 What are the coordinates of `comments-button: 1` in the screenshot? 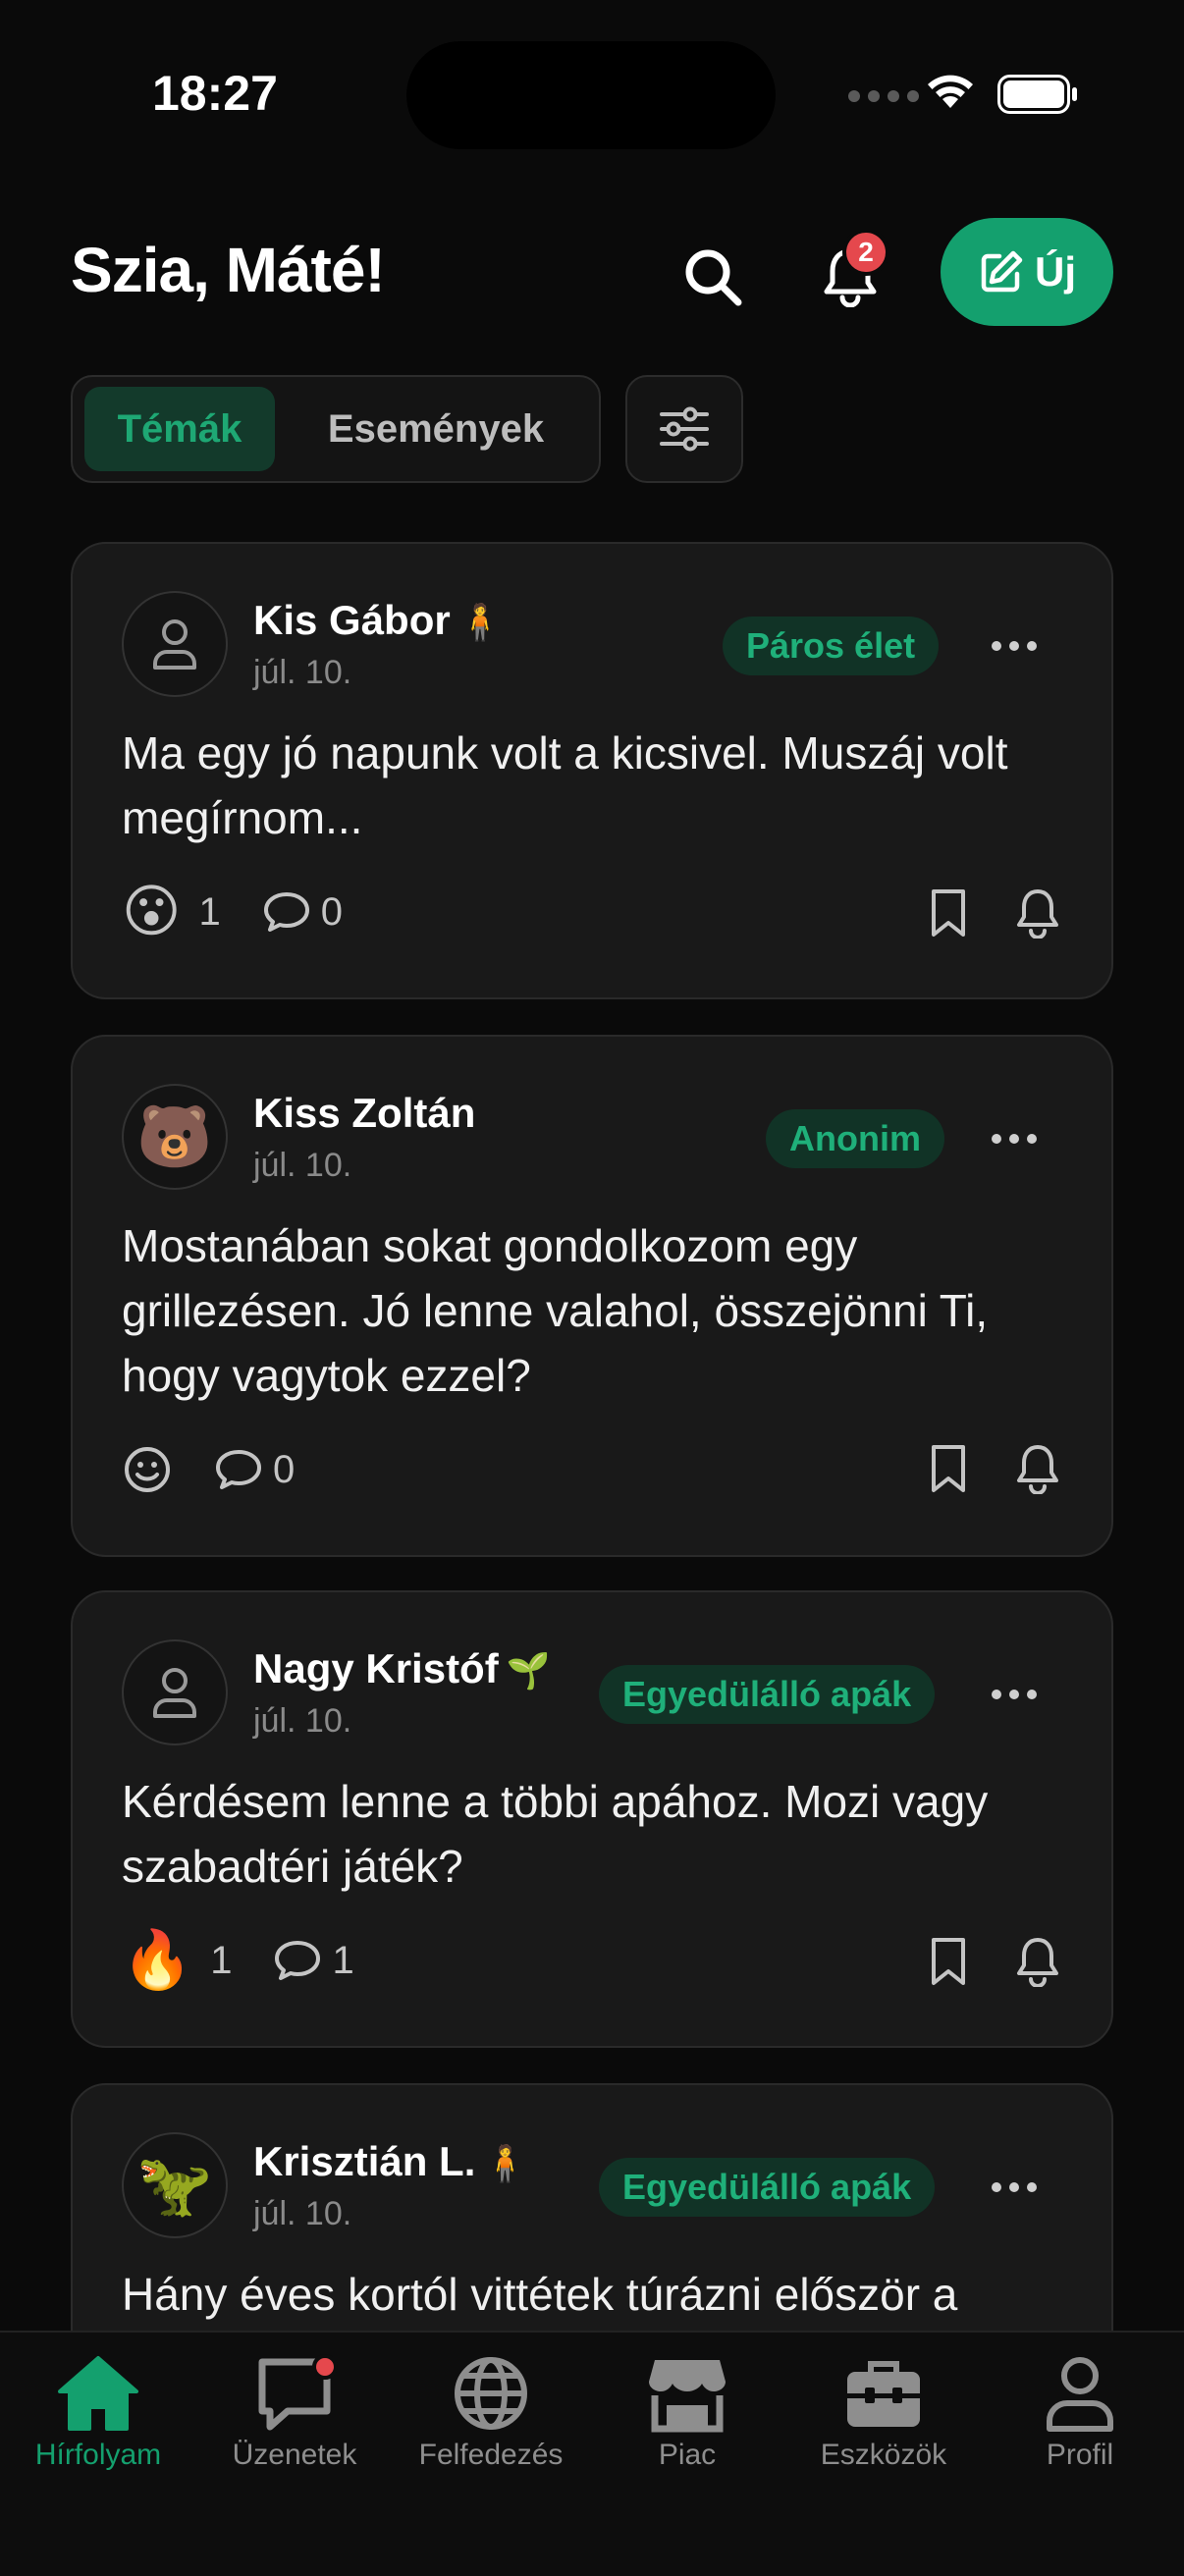 It's located at (314, 1960).